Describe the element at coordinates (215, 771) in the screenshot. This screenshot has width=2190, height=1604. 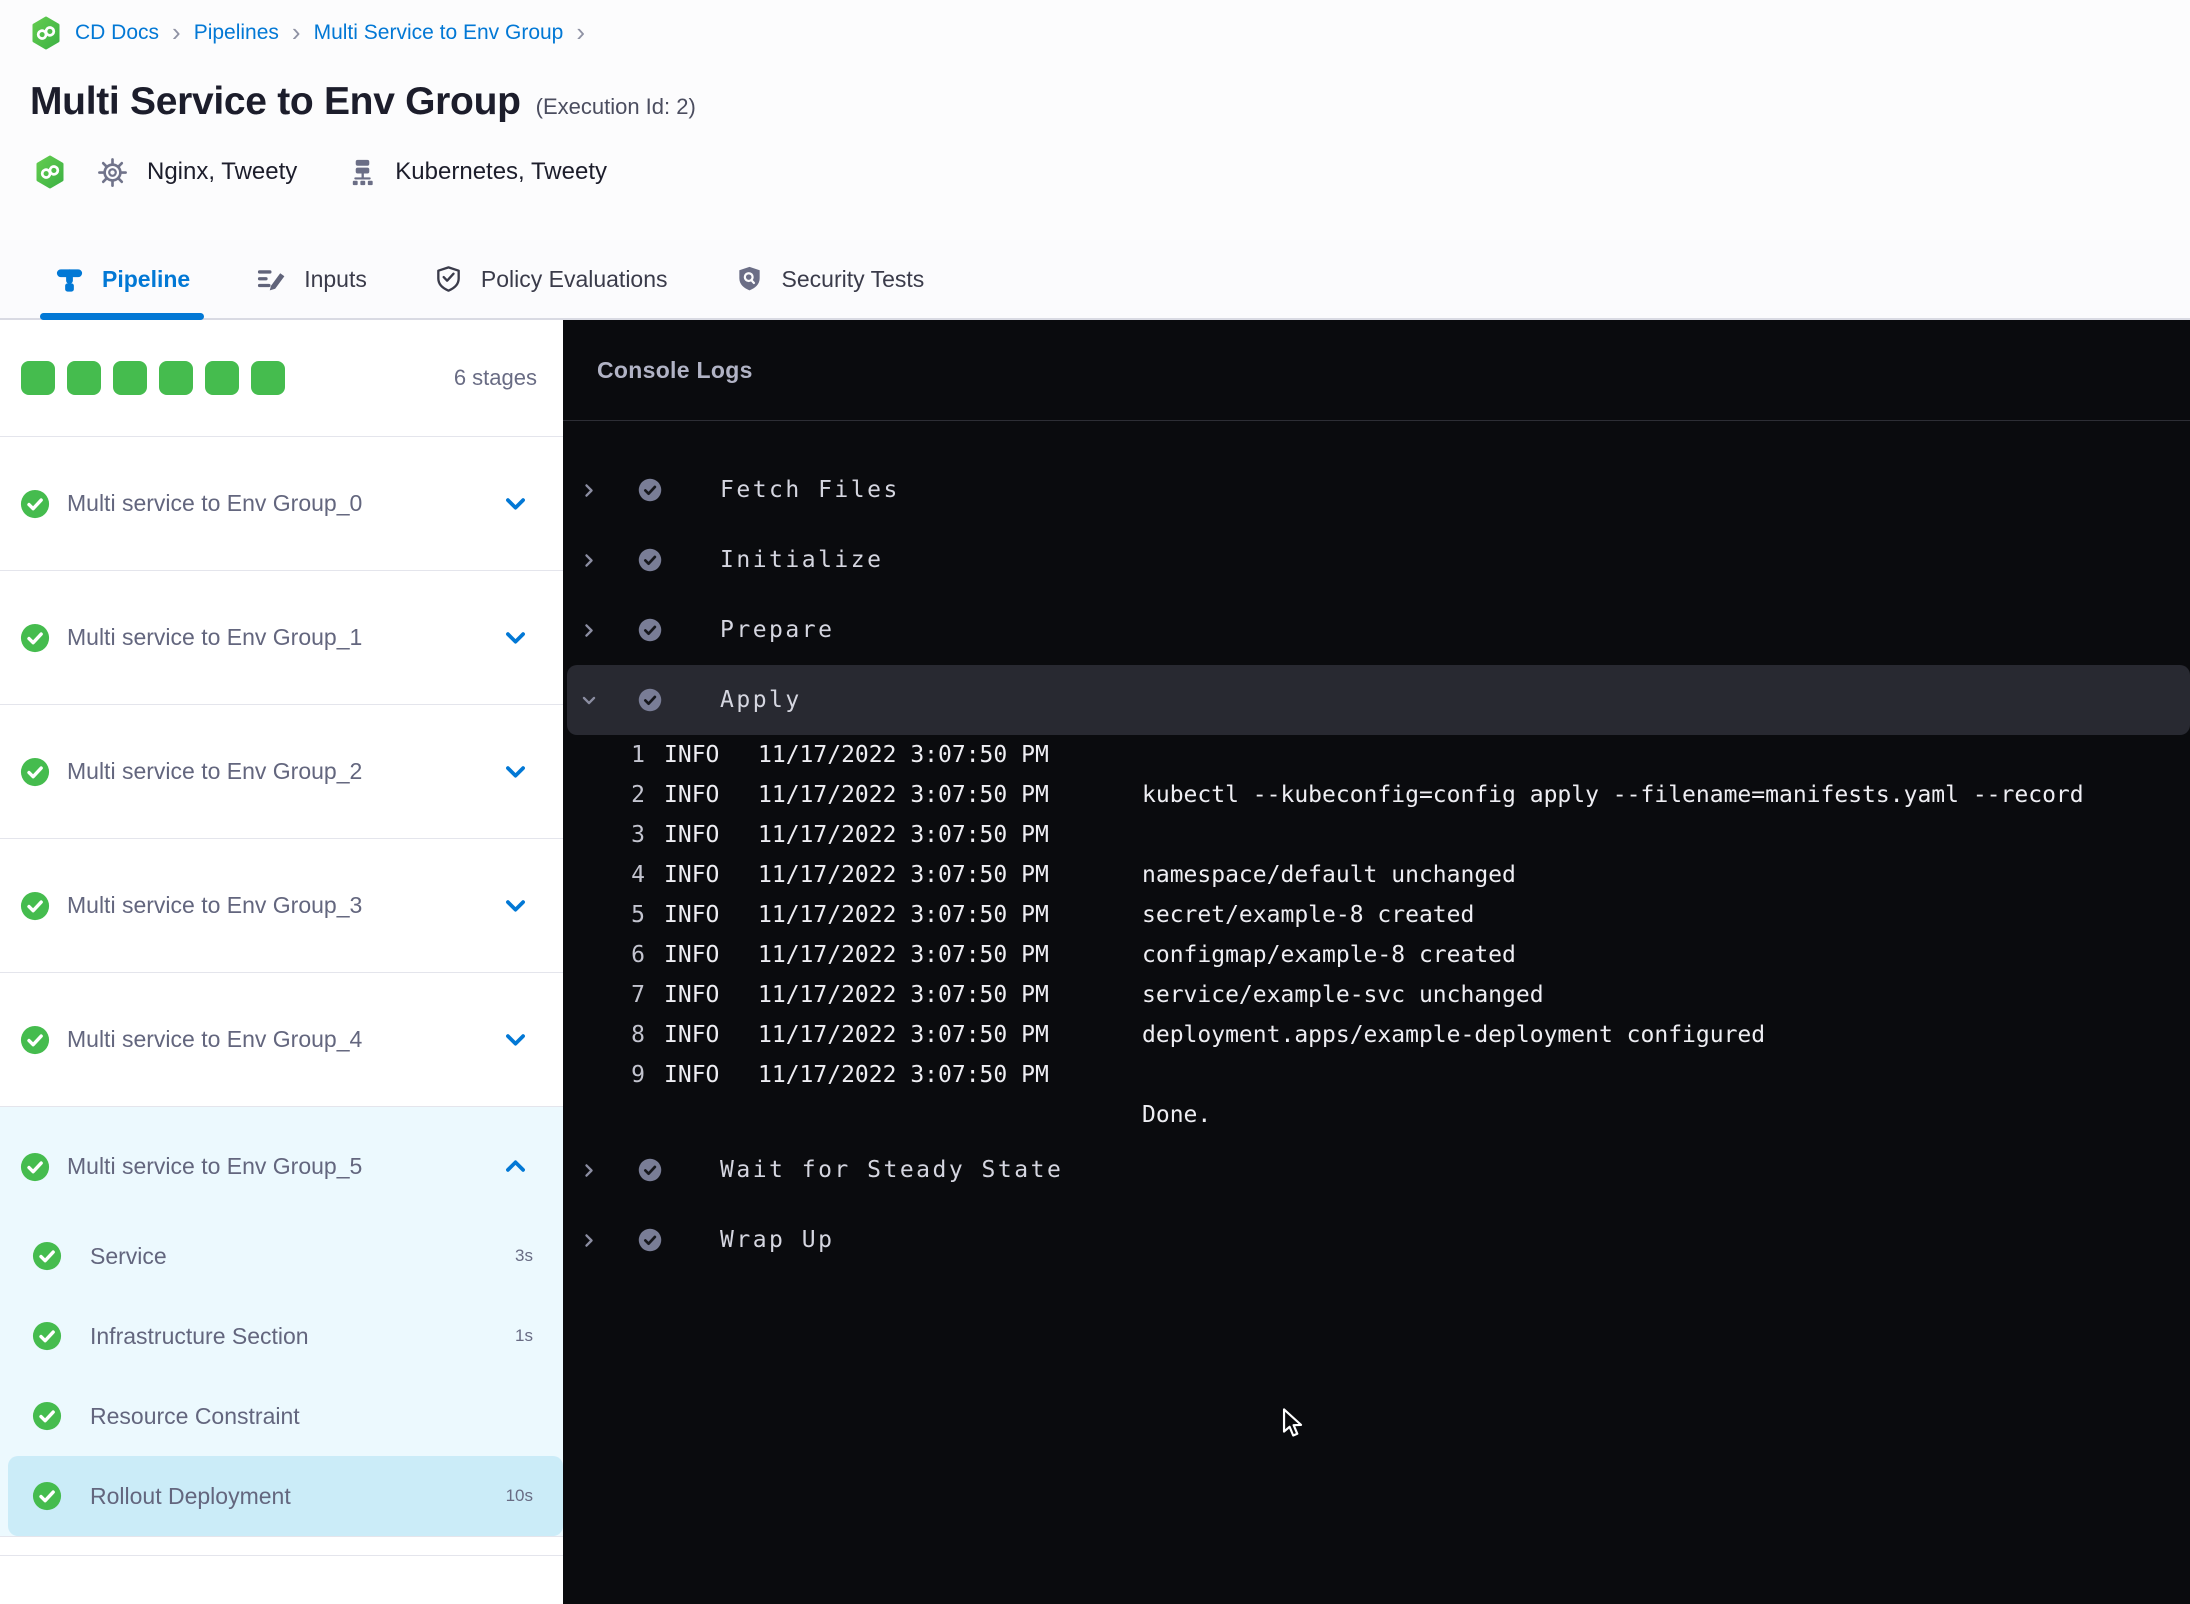
I see `stage-label: Multi service to Env Group_2` at that location.